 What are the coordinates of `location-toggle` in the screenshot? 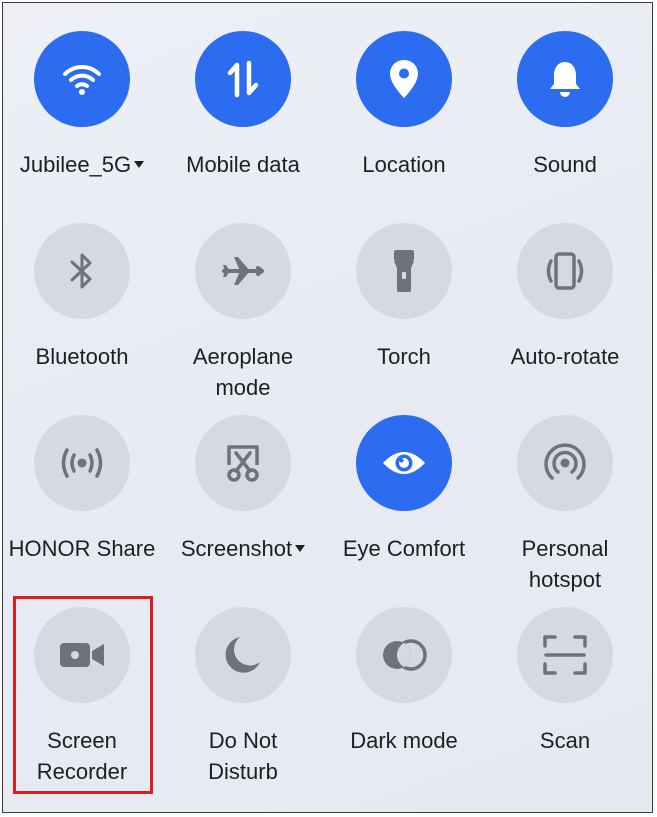 It's located at (404, 79).